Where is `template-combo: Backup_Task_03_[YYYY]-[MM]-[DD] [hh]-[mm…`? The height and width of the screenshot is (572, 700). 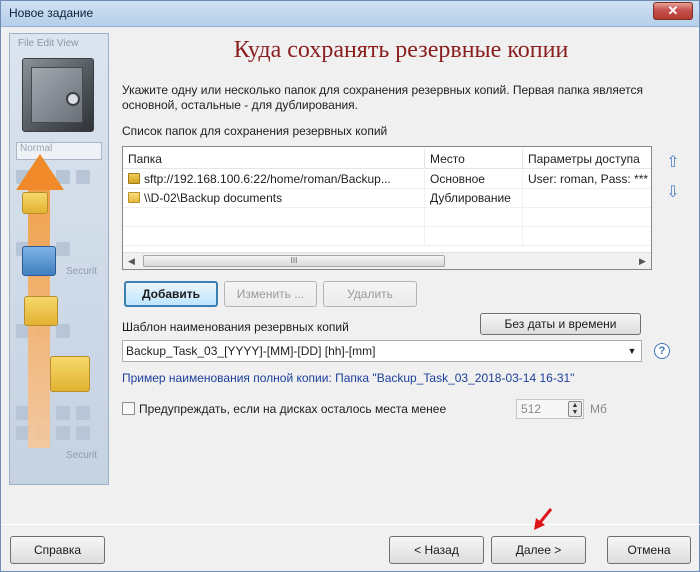 template-combo: Backup_Task_03_[YYYY]-[MM]-[DD] [hh]-[mm… is located at coordinates (382, 351).